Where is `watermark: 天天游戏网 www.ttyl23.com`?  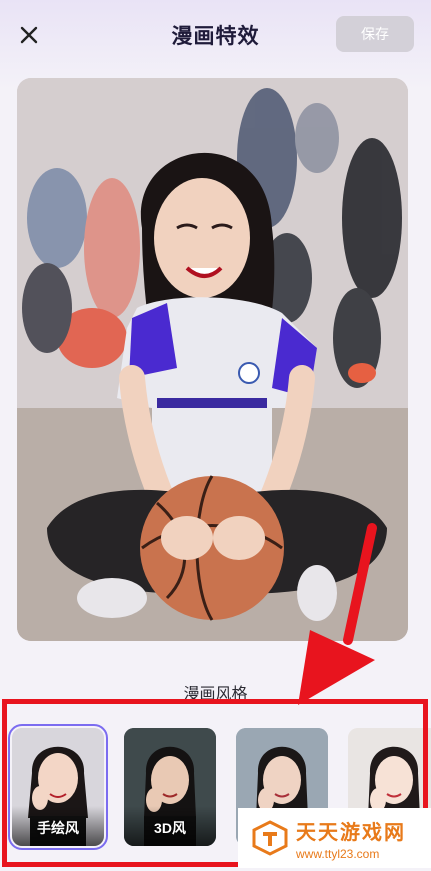
watermark: 天天游戏网 www.ttyl23.com is located at coordinates (334, 838).